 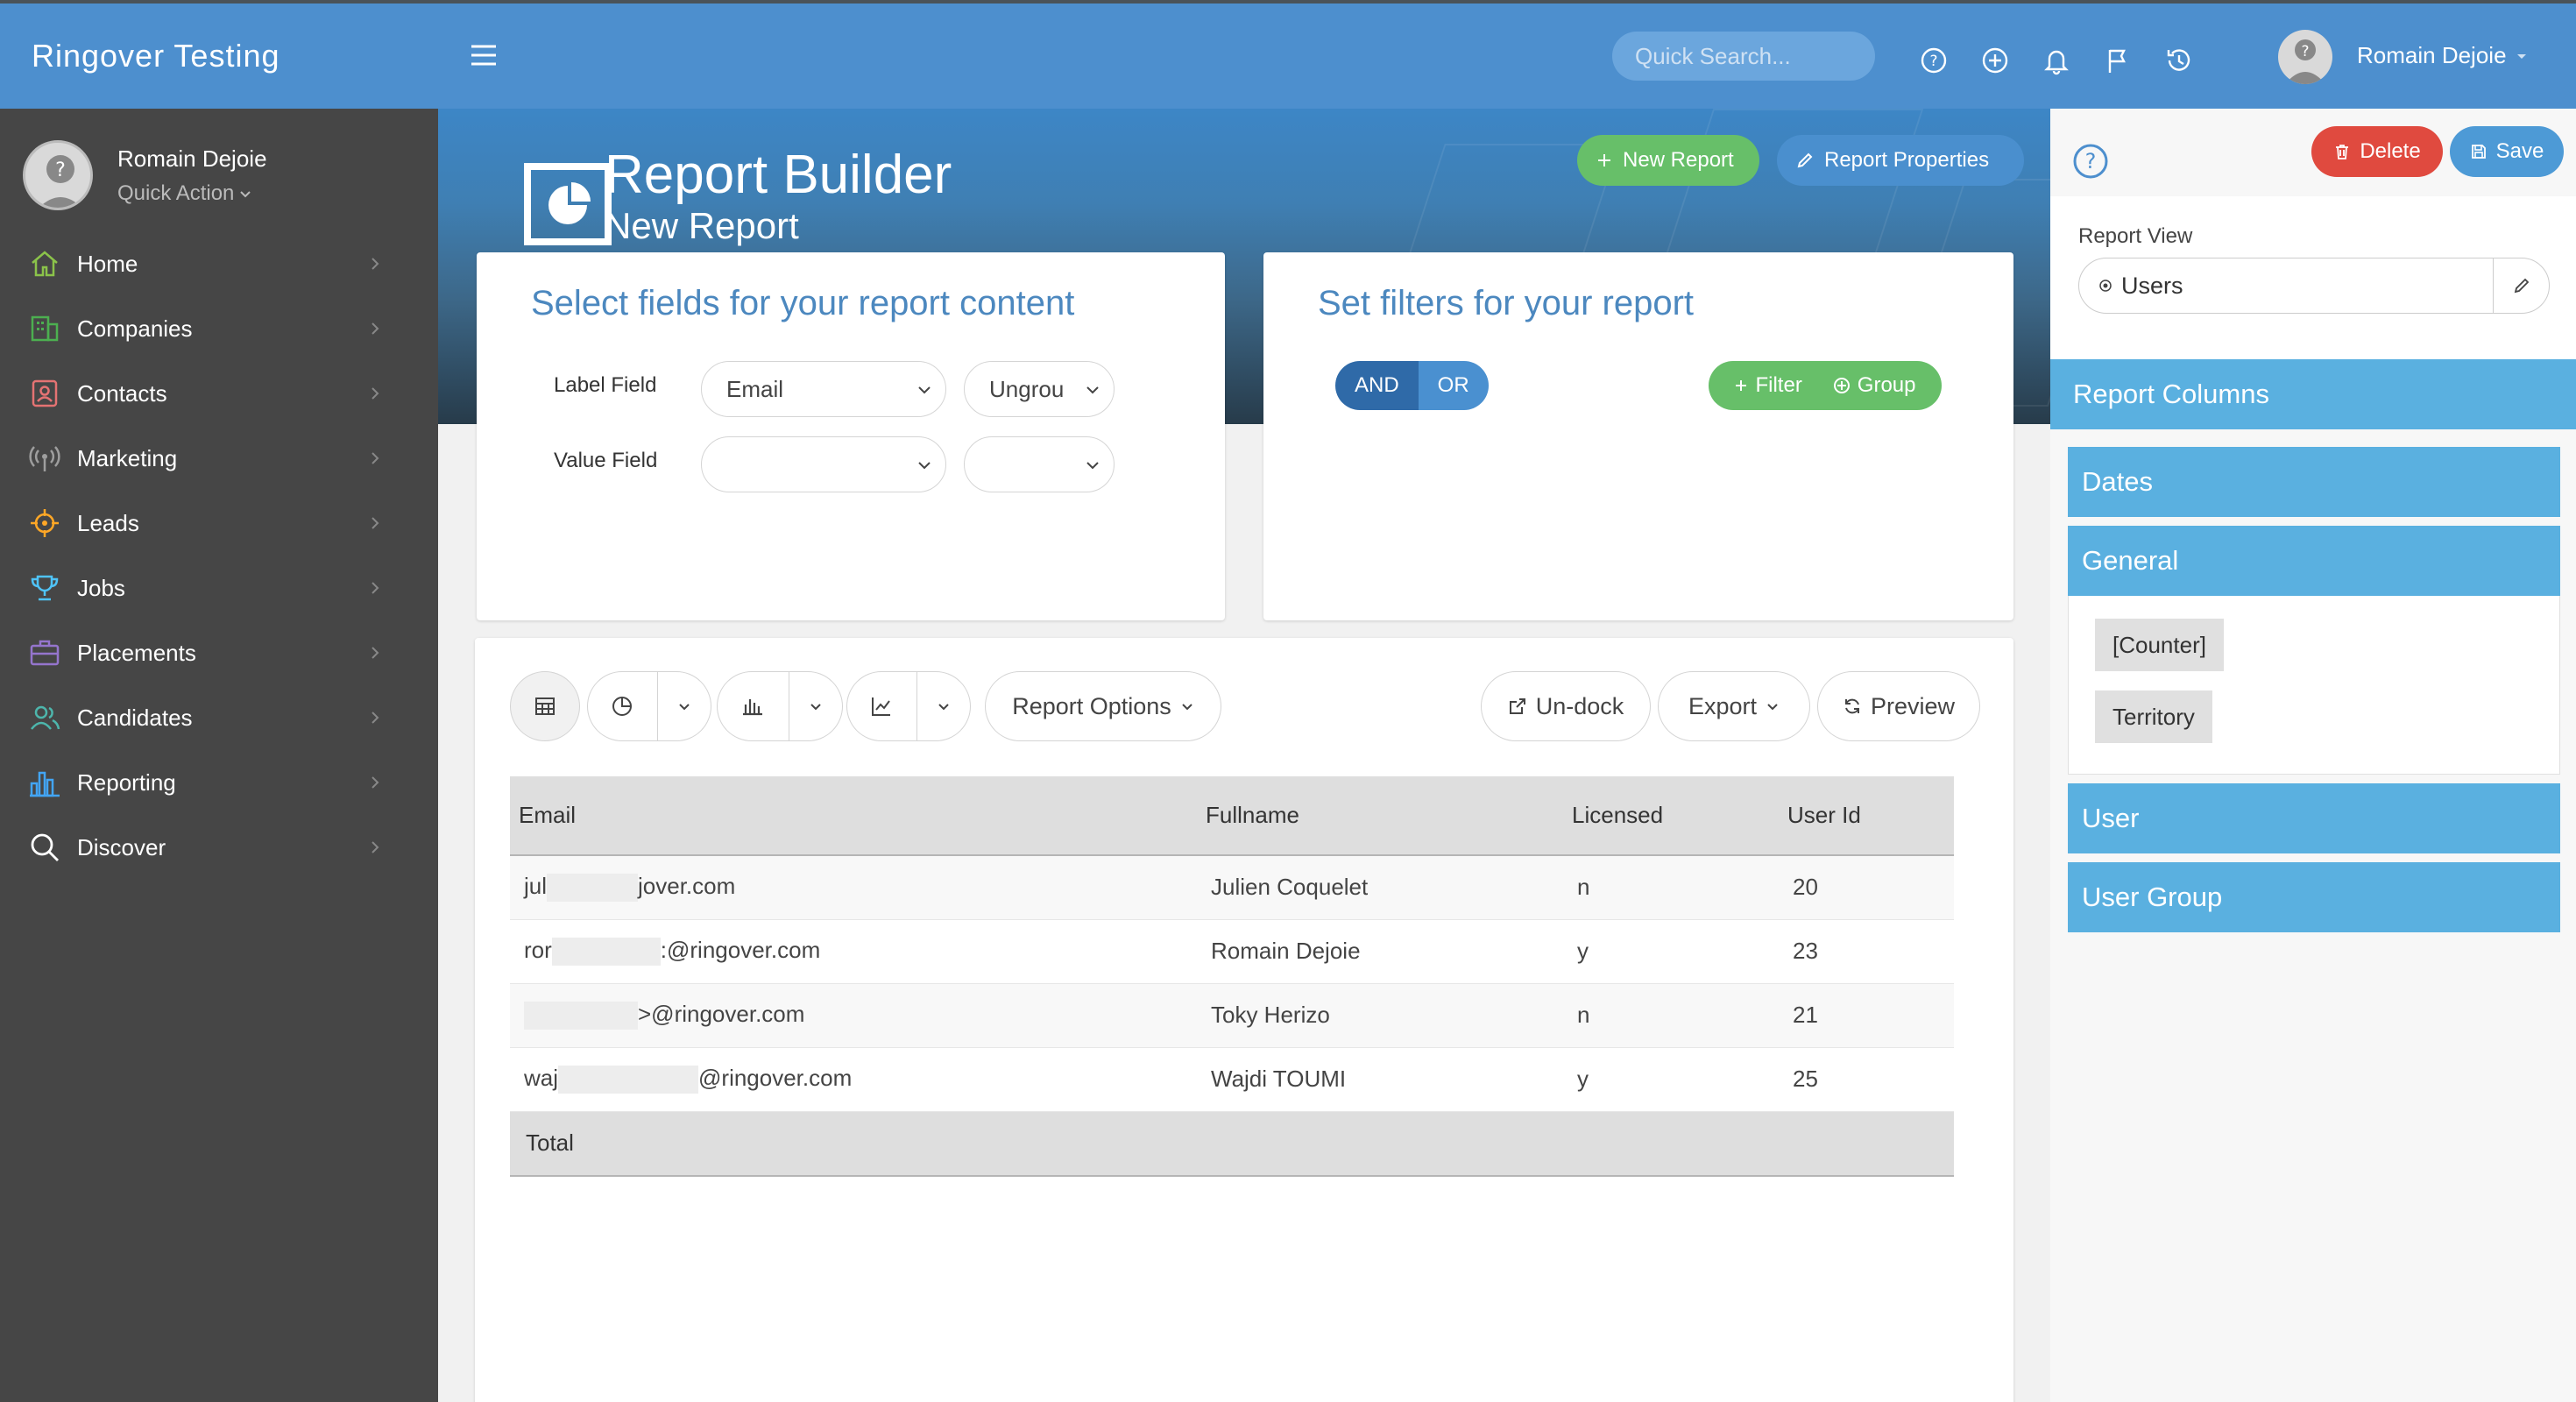 I want to click on label-group-select: Ungrou, so click(x=1039, y=389).